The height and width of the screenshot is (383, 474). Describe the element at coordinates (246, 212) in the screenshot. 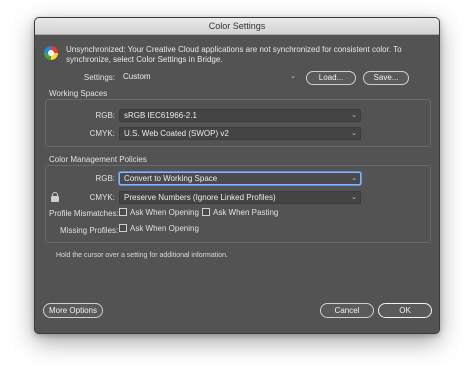

I see `ask-when-pasting-label: Ask When Pasting` at that location.